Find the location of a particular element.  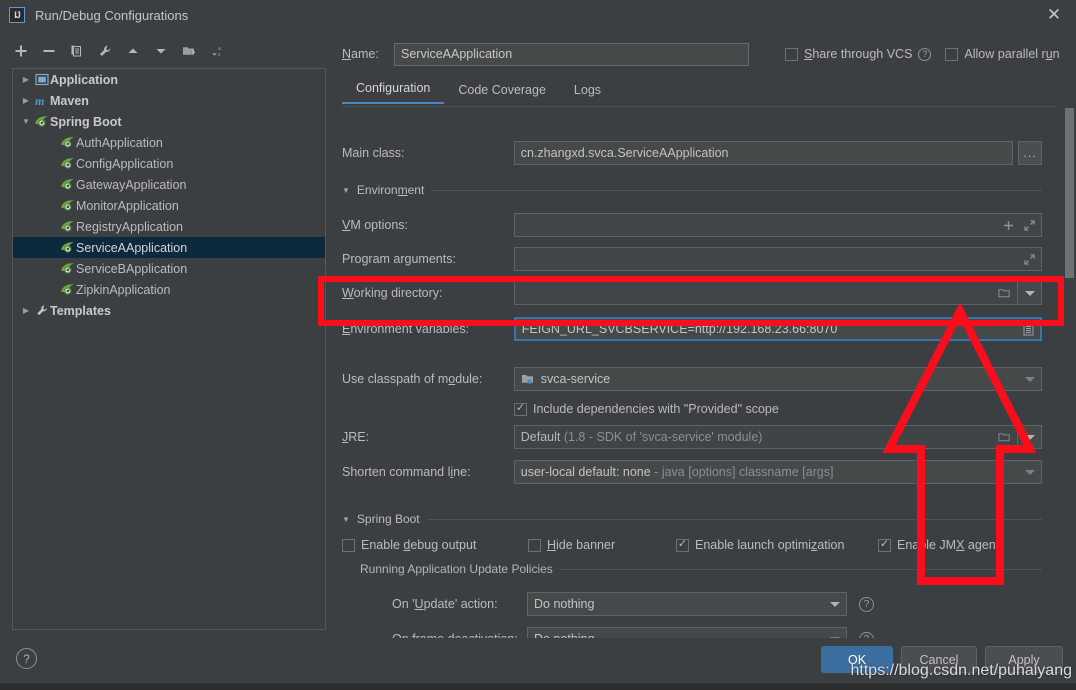

working-directory-dropdown is located at coordinates (1030, 293).